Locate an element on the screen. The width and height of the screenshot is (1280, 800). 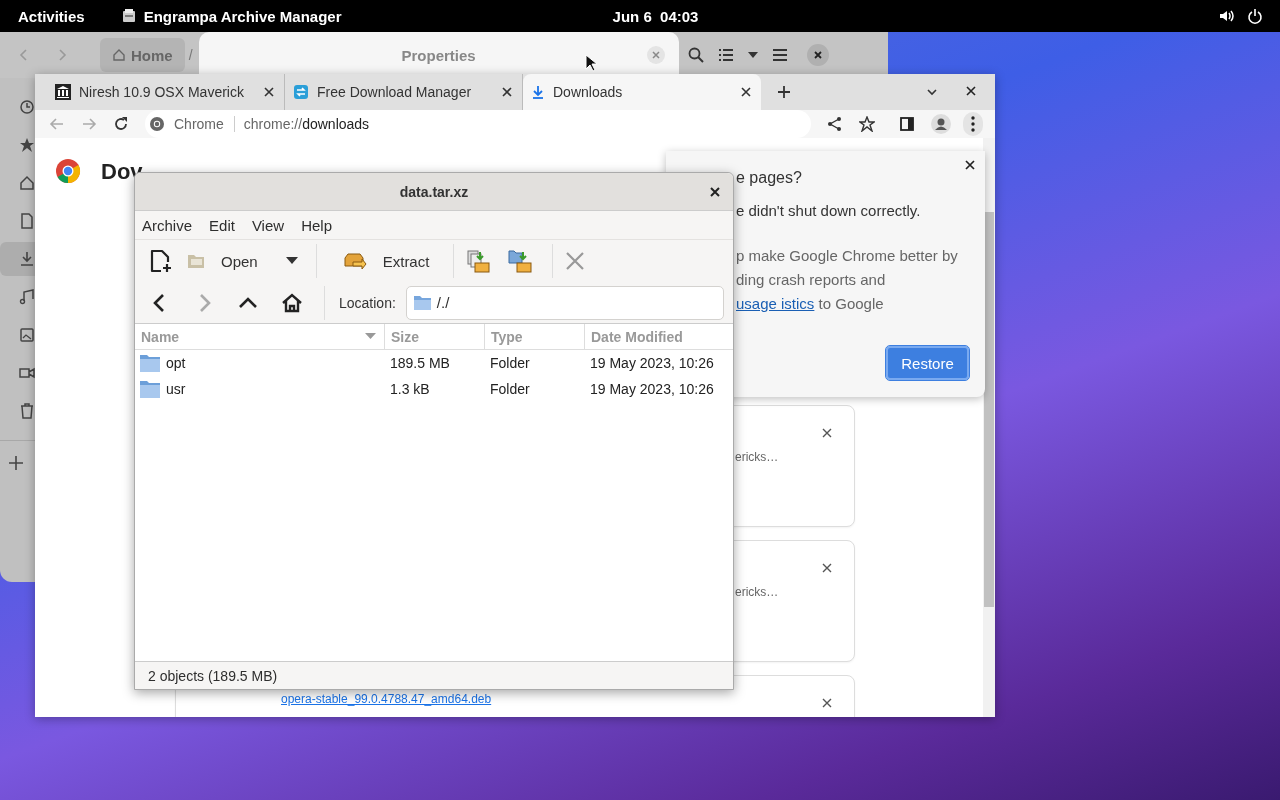
file-name: opt is located at coordinates (176, 363).